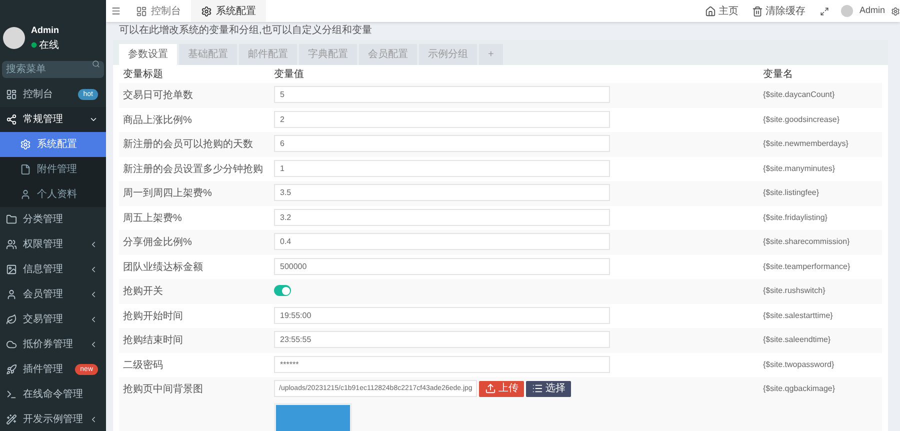  What do you see at coordinates (710, 11) in the screenshot?
I see `home-icon` at bounding box center [710, 11].